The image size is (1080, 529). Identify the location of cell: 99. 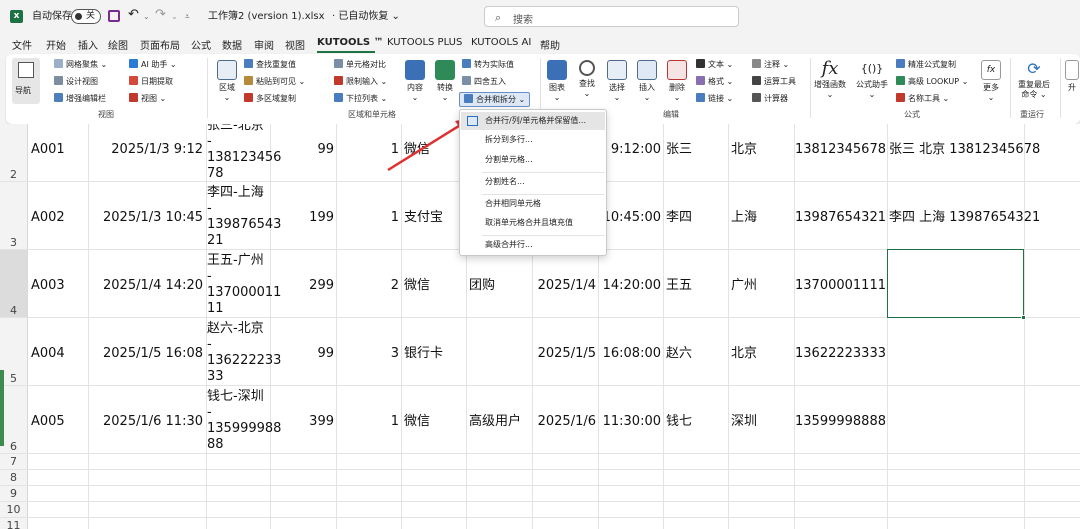
(325, 150).